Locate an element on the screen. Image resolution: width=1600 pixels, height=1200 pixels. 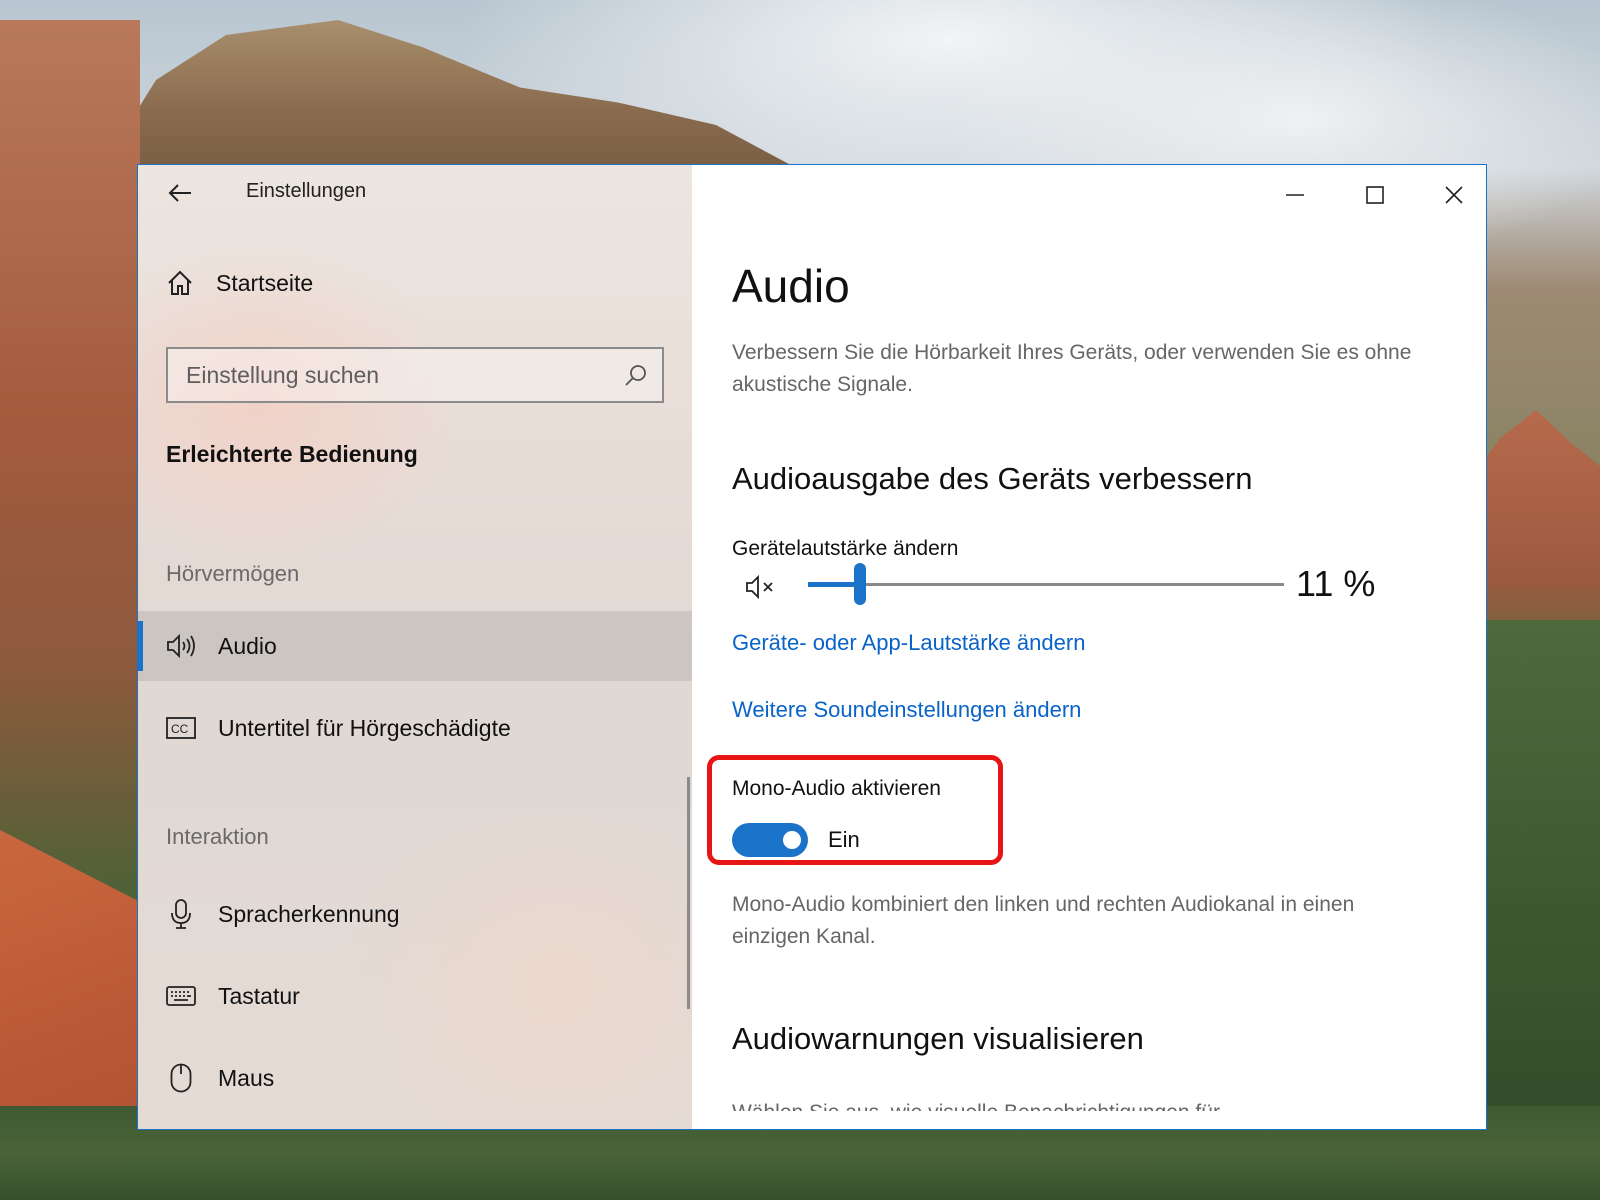
minimize-icon is located at coordinates (1295, 195).